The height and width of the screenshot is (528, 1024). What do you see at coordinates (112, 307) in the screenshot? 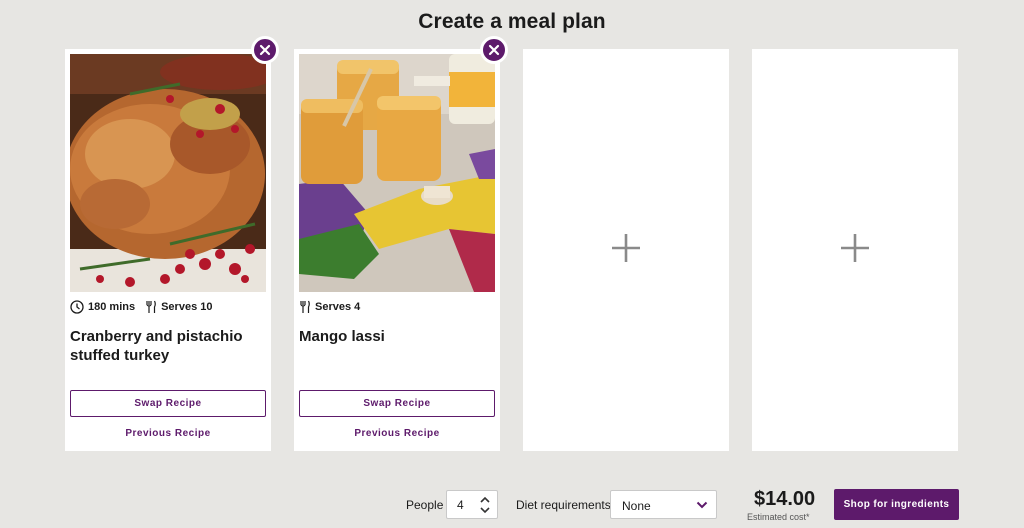
I see `cook-time-text: 180 mins` at bounding box center [112, 307].